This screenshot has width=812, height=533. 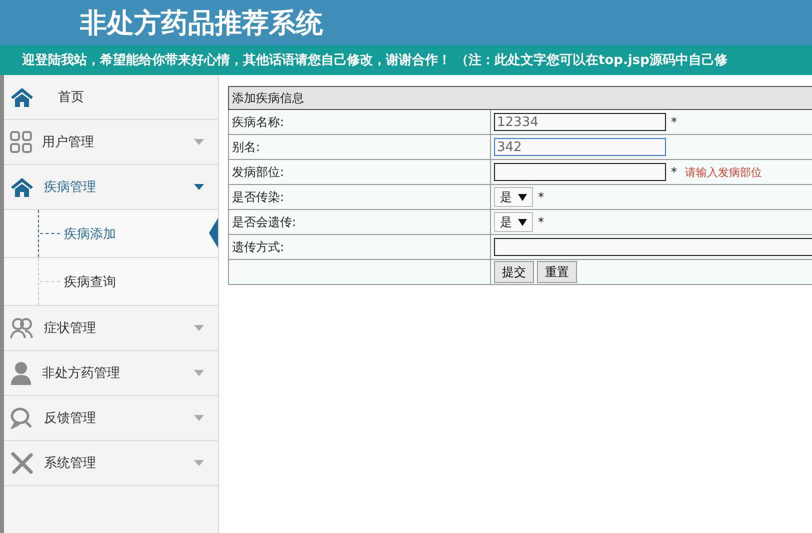 What do you see at coordinates (22, 328) in the screenshot?
I see `users-icon` at bounding box center [22, 328].